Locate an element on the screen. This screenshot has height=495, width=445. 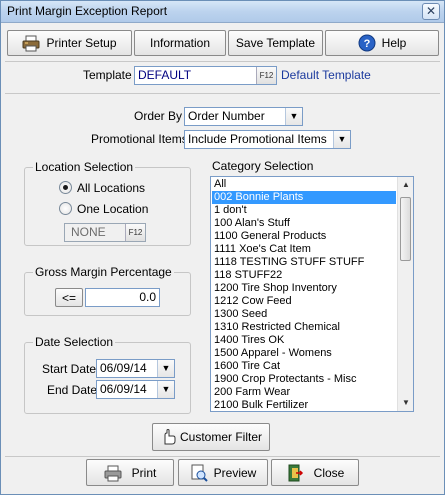
bottom-divider is located at coordinates (222, 456).